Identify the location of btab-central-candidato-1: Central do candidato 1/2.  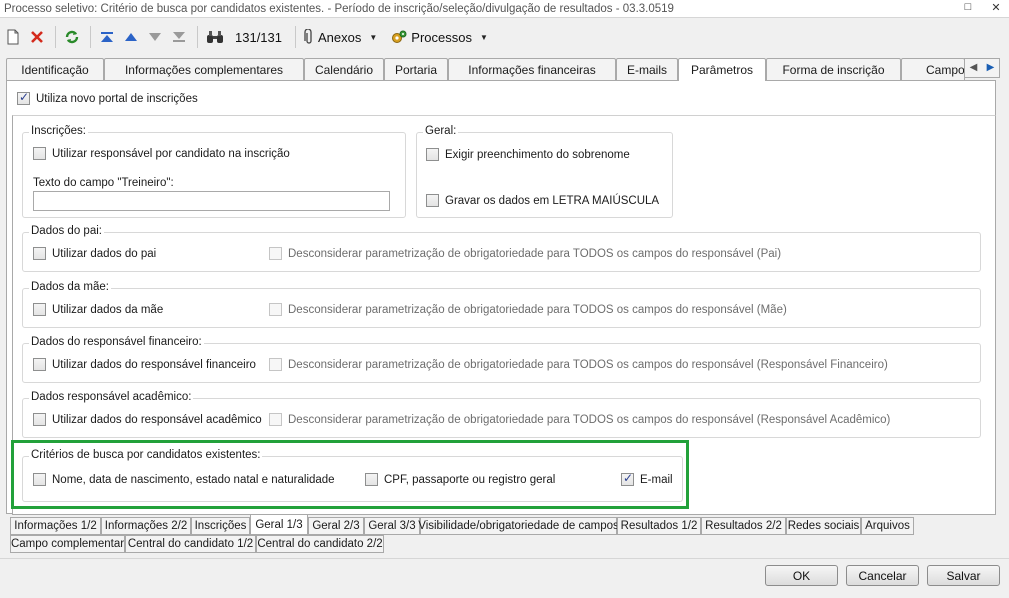
(190, 544).